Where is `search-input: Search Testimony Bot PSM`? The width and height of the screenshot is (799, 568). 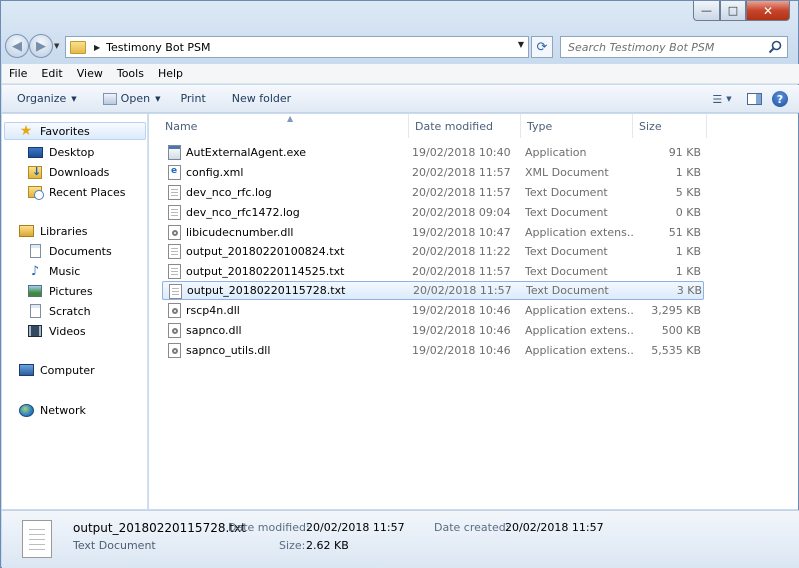 search-input: Search Testimony Bot PSM is located at coordinates (674, 47).